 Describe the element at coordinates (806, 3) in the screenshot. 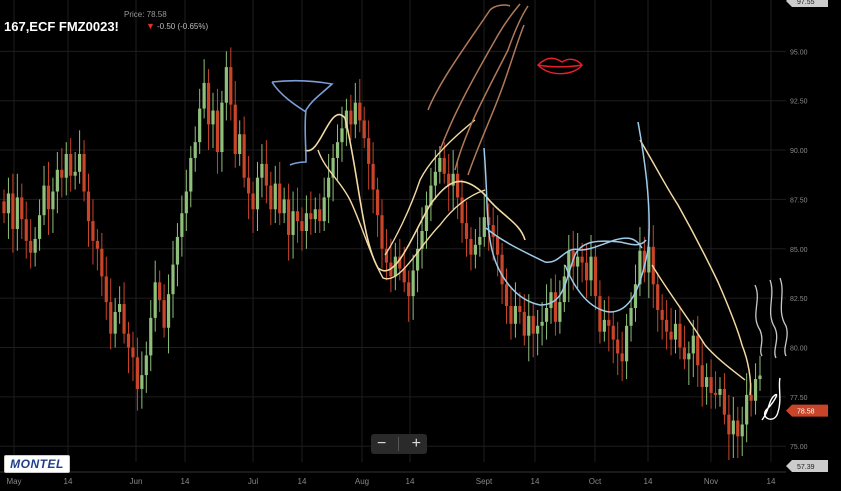

I see `price-flag-label: 97.55` at that location.